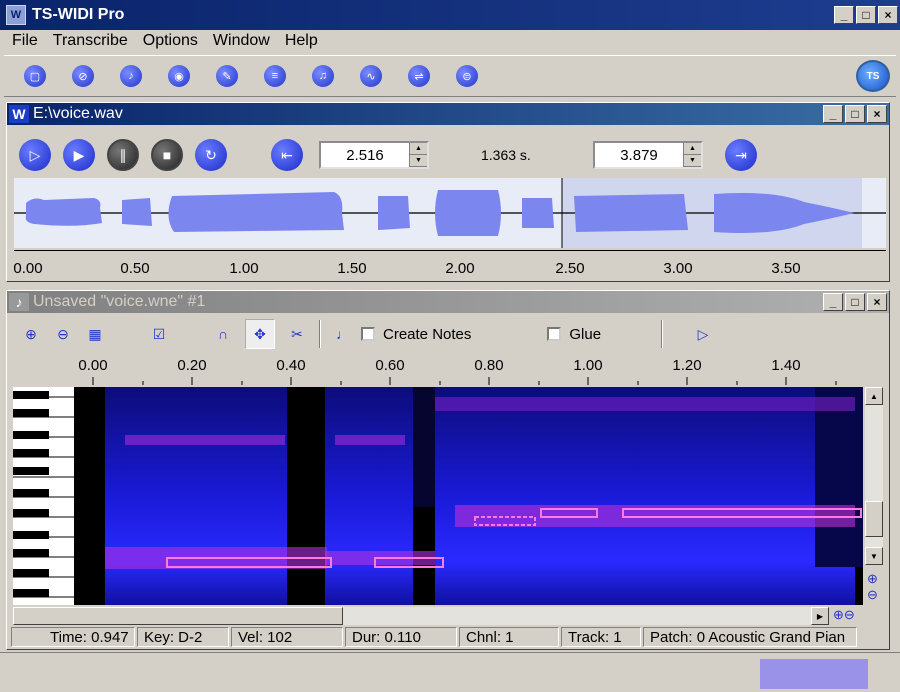  Describe the element at coordinates (123, 155) in the screenshot. I see `pause-icon: ∥` at that location.